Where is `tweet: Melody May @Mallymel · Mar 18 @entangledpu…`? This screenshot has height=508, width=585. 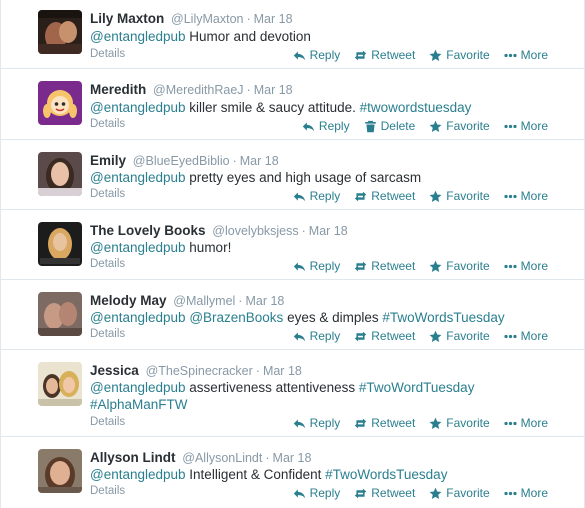 tweet: Melody May @Mallymel · Mar 18 @entangledpu… is located at coordinates (292, 315).